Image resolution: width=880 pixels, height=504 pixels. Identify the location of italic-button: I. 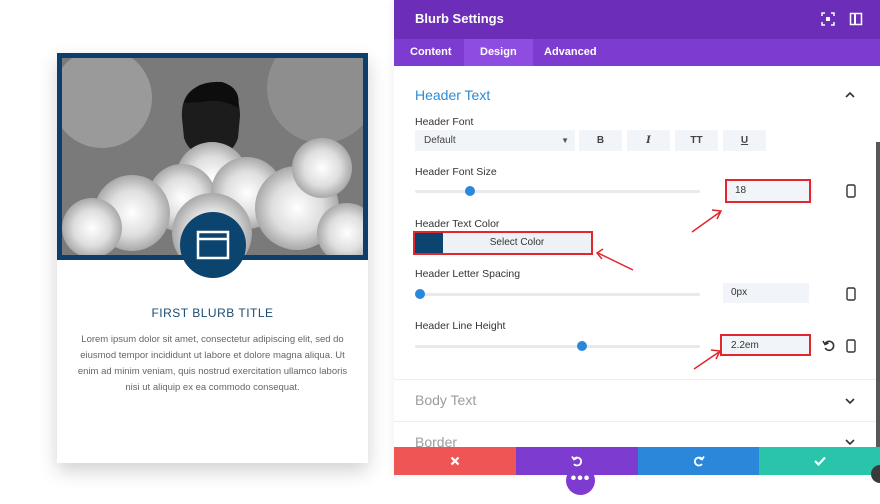
(648, 140).